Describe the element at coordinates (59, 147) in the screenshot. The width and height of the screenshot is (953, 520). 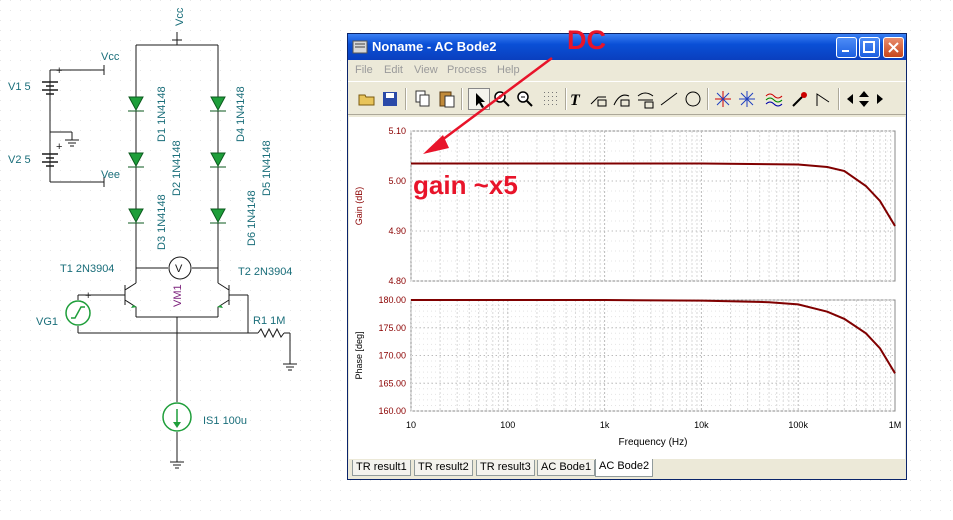
I see `v2-plus-label: +` at that location.